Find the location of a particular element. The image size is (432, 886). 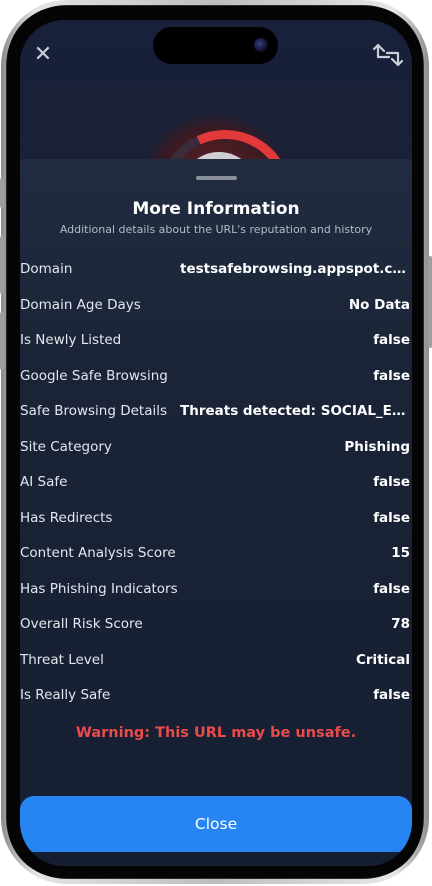

info-label: Overall Risk Score is located at coordinates (81, 624).